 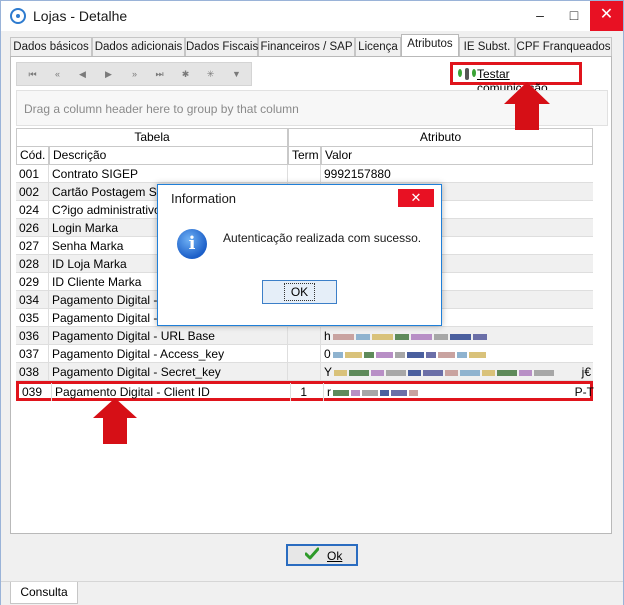 I want to click on tab-dados-adicionais: Dados adicionais, so click(x=138, y=46).